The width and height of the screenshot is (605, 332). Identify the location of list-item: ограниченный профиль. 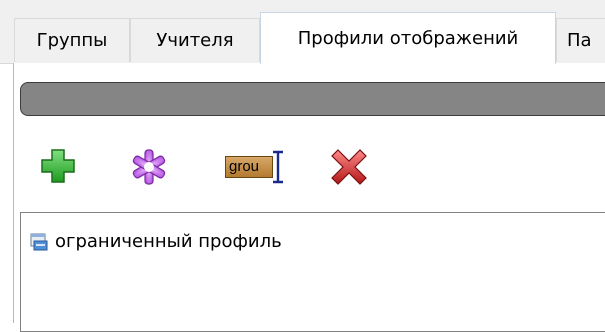
(155, 242).